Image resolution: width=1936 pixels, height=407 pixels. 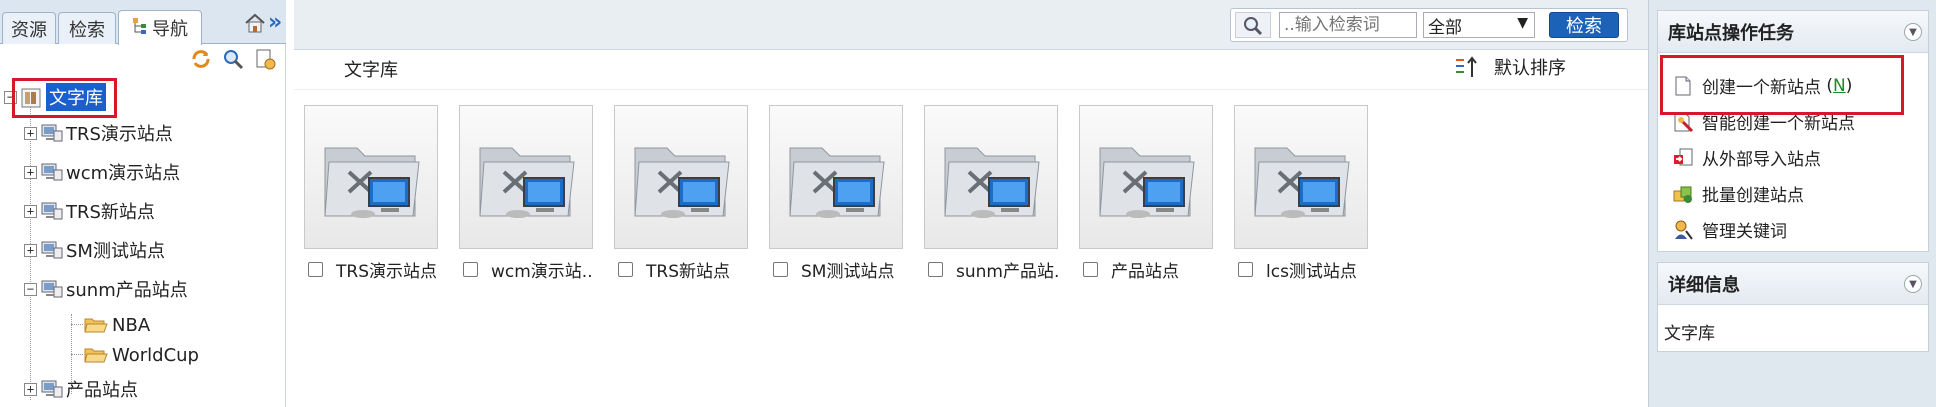 I want to click on site-card-label: 产品站点, so click(x=1153, y=269).